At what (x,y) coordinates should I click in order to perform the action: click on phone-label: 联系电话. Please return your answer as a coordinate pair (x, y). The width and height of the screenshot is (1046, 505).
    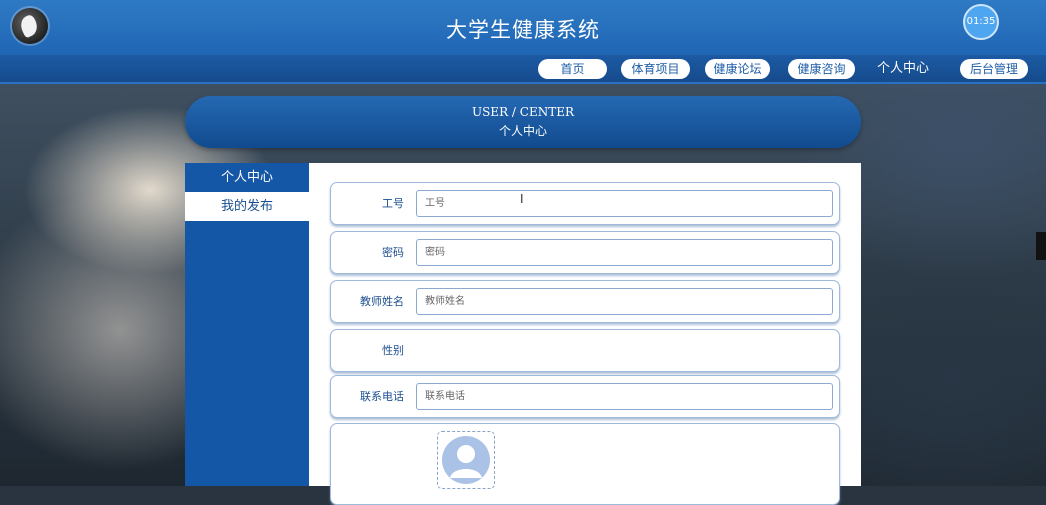
    Looking at the image, I should click on (382, 396).